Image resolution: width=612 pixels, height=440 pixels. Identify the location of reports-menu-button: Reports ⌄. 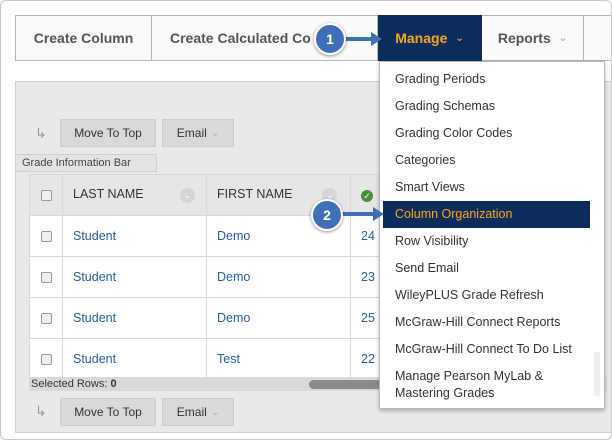
(533, 38).